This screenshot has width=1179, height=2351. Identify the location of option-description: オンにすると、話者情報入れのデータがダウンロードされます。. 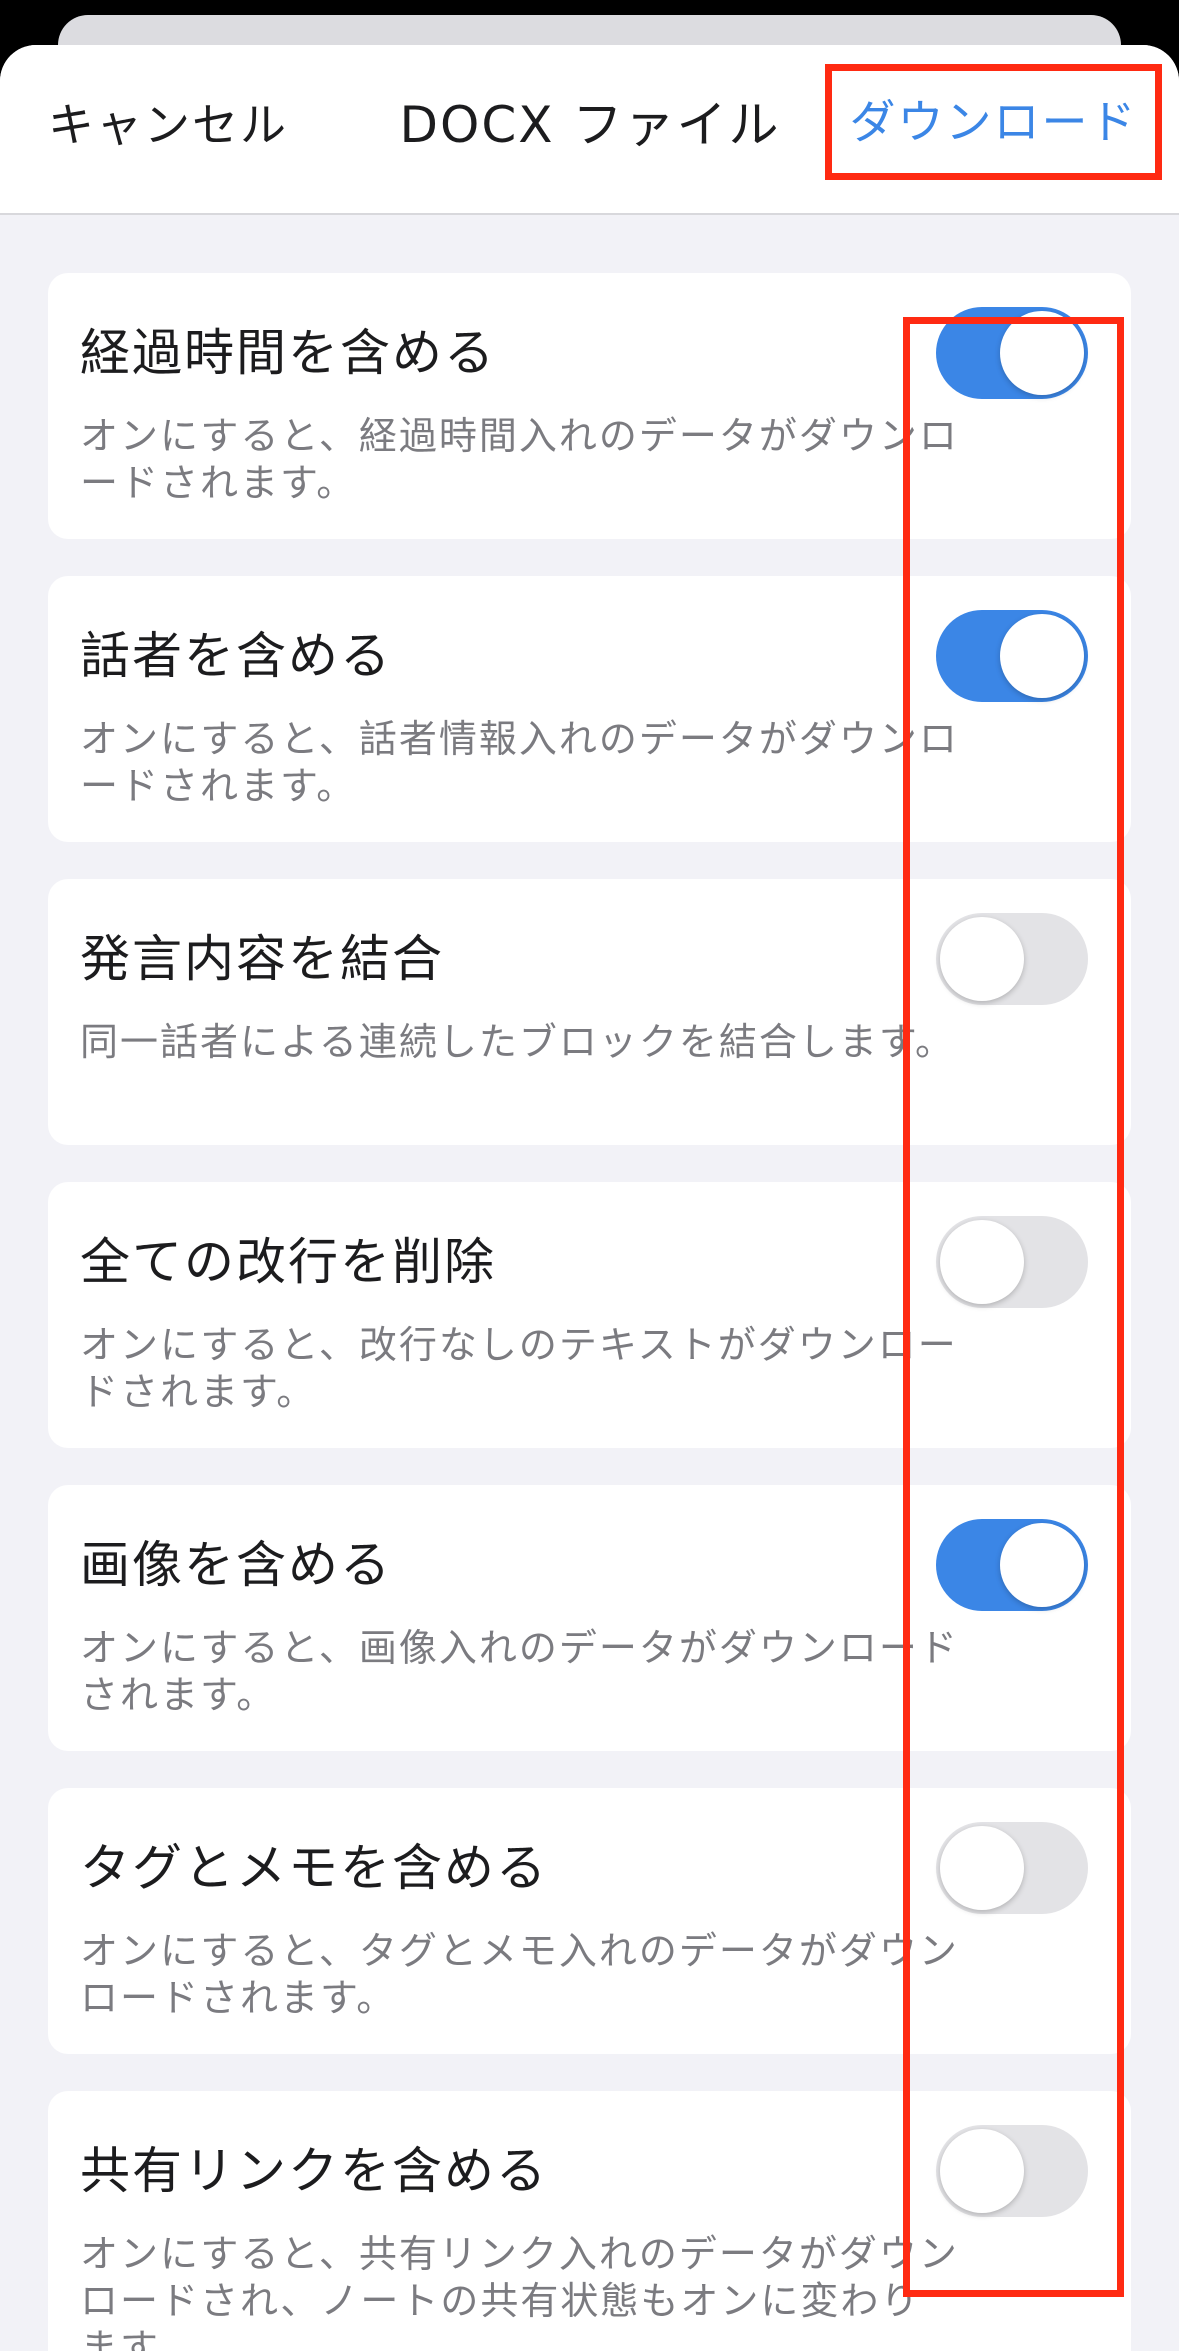
(519, 762).